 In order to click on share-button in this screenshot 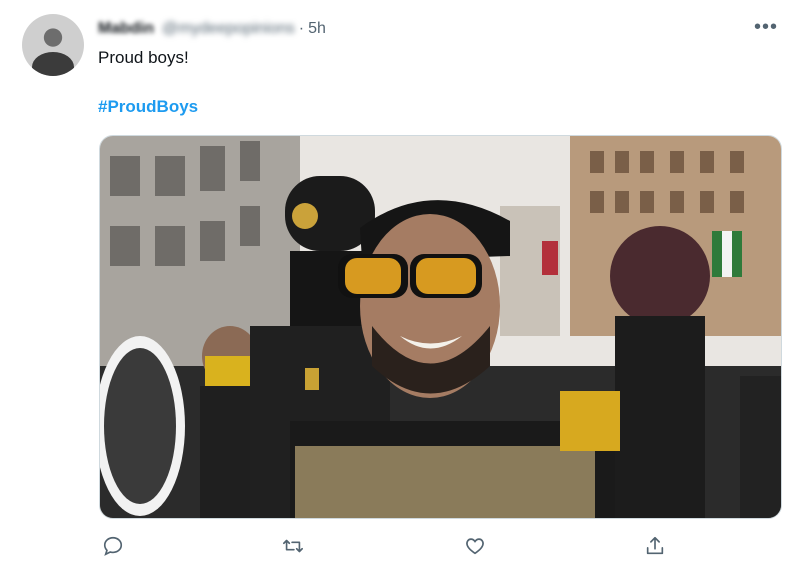, I will do `click(655, 546)`.